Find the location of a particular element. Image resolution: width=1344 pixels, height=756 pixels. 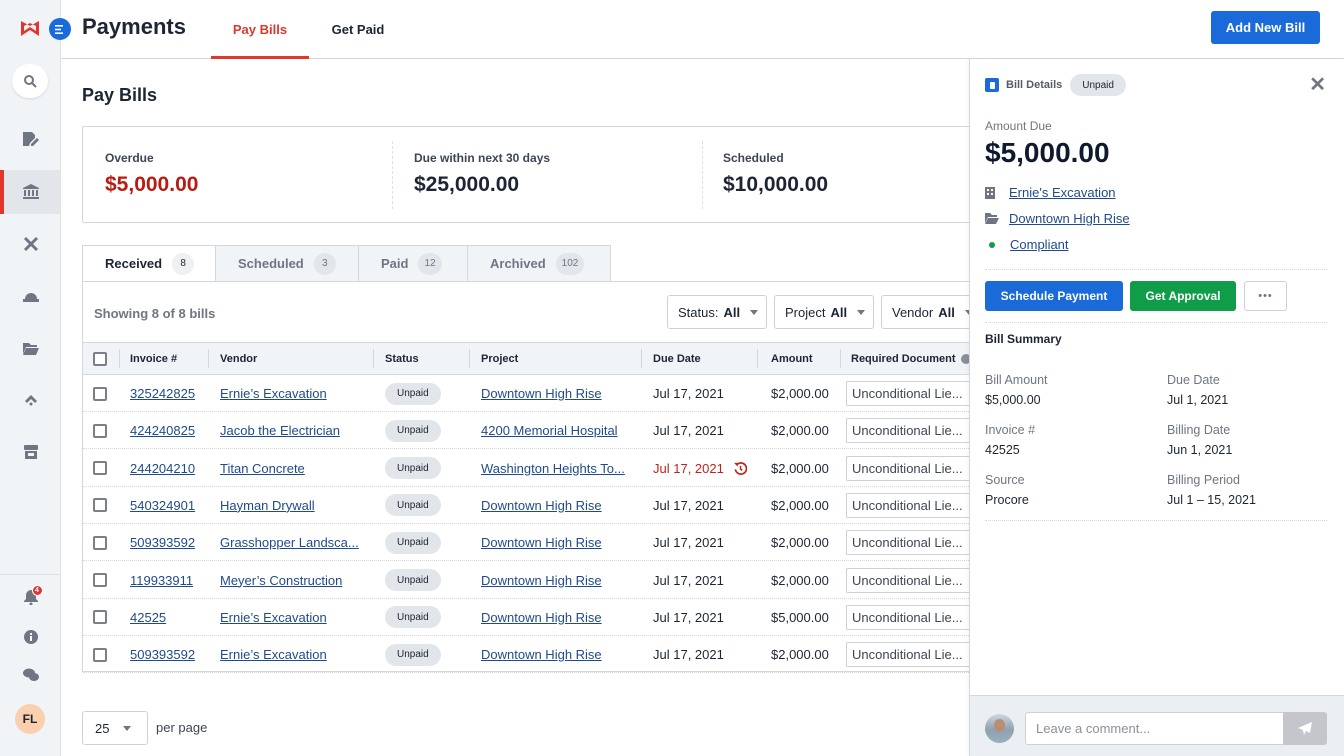

tab-received: Received 8 is located at coordinates (149, 263).